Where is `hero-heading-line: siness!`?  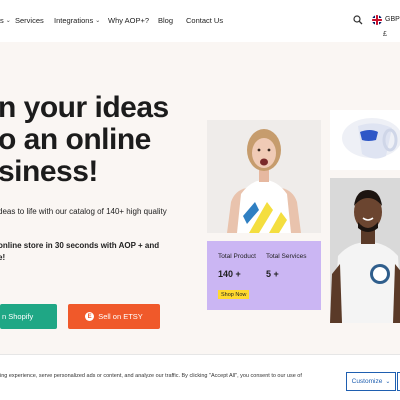 hero-heading-line: siness! is located at coordinates (49, 171).